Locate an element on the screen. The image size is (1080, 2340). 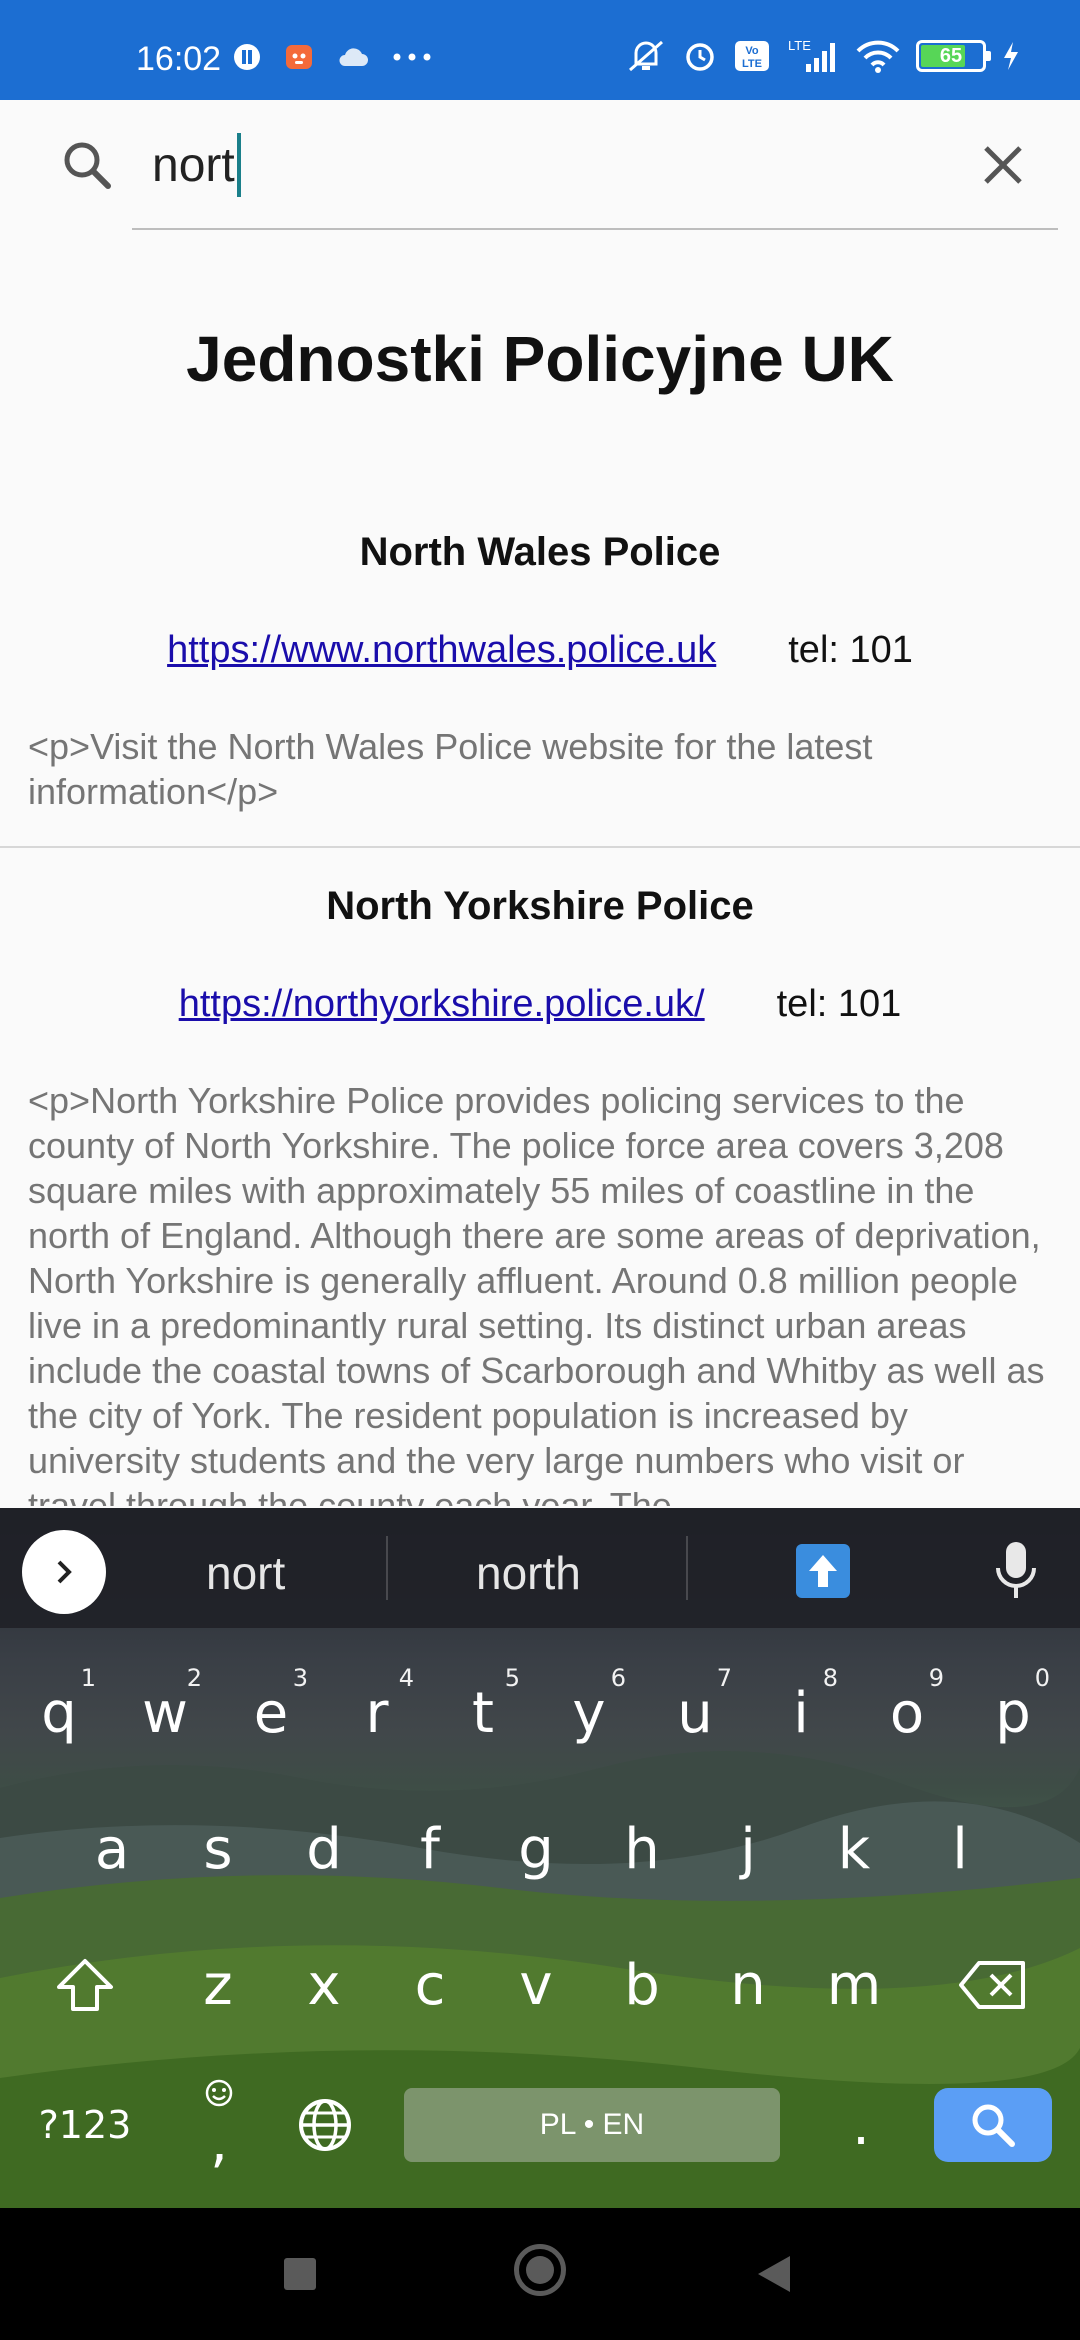
comma-label: , is located at coordinates (219, 2142).